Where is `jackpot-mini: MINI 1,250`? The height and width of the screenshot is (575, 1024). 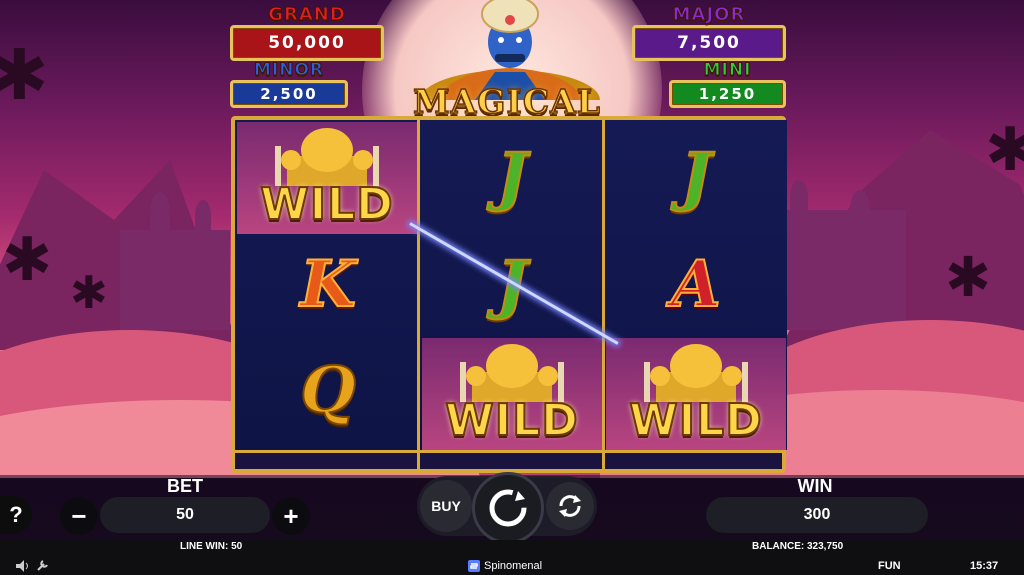
jackpot-mini: MINI 1,250 is located at coordinates (727, 84).